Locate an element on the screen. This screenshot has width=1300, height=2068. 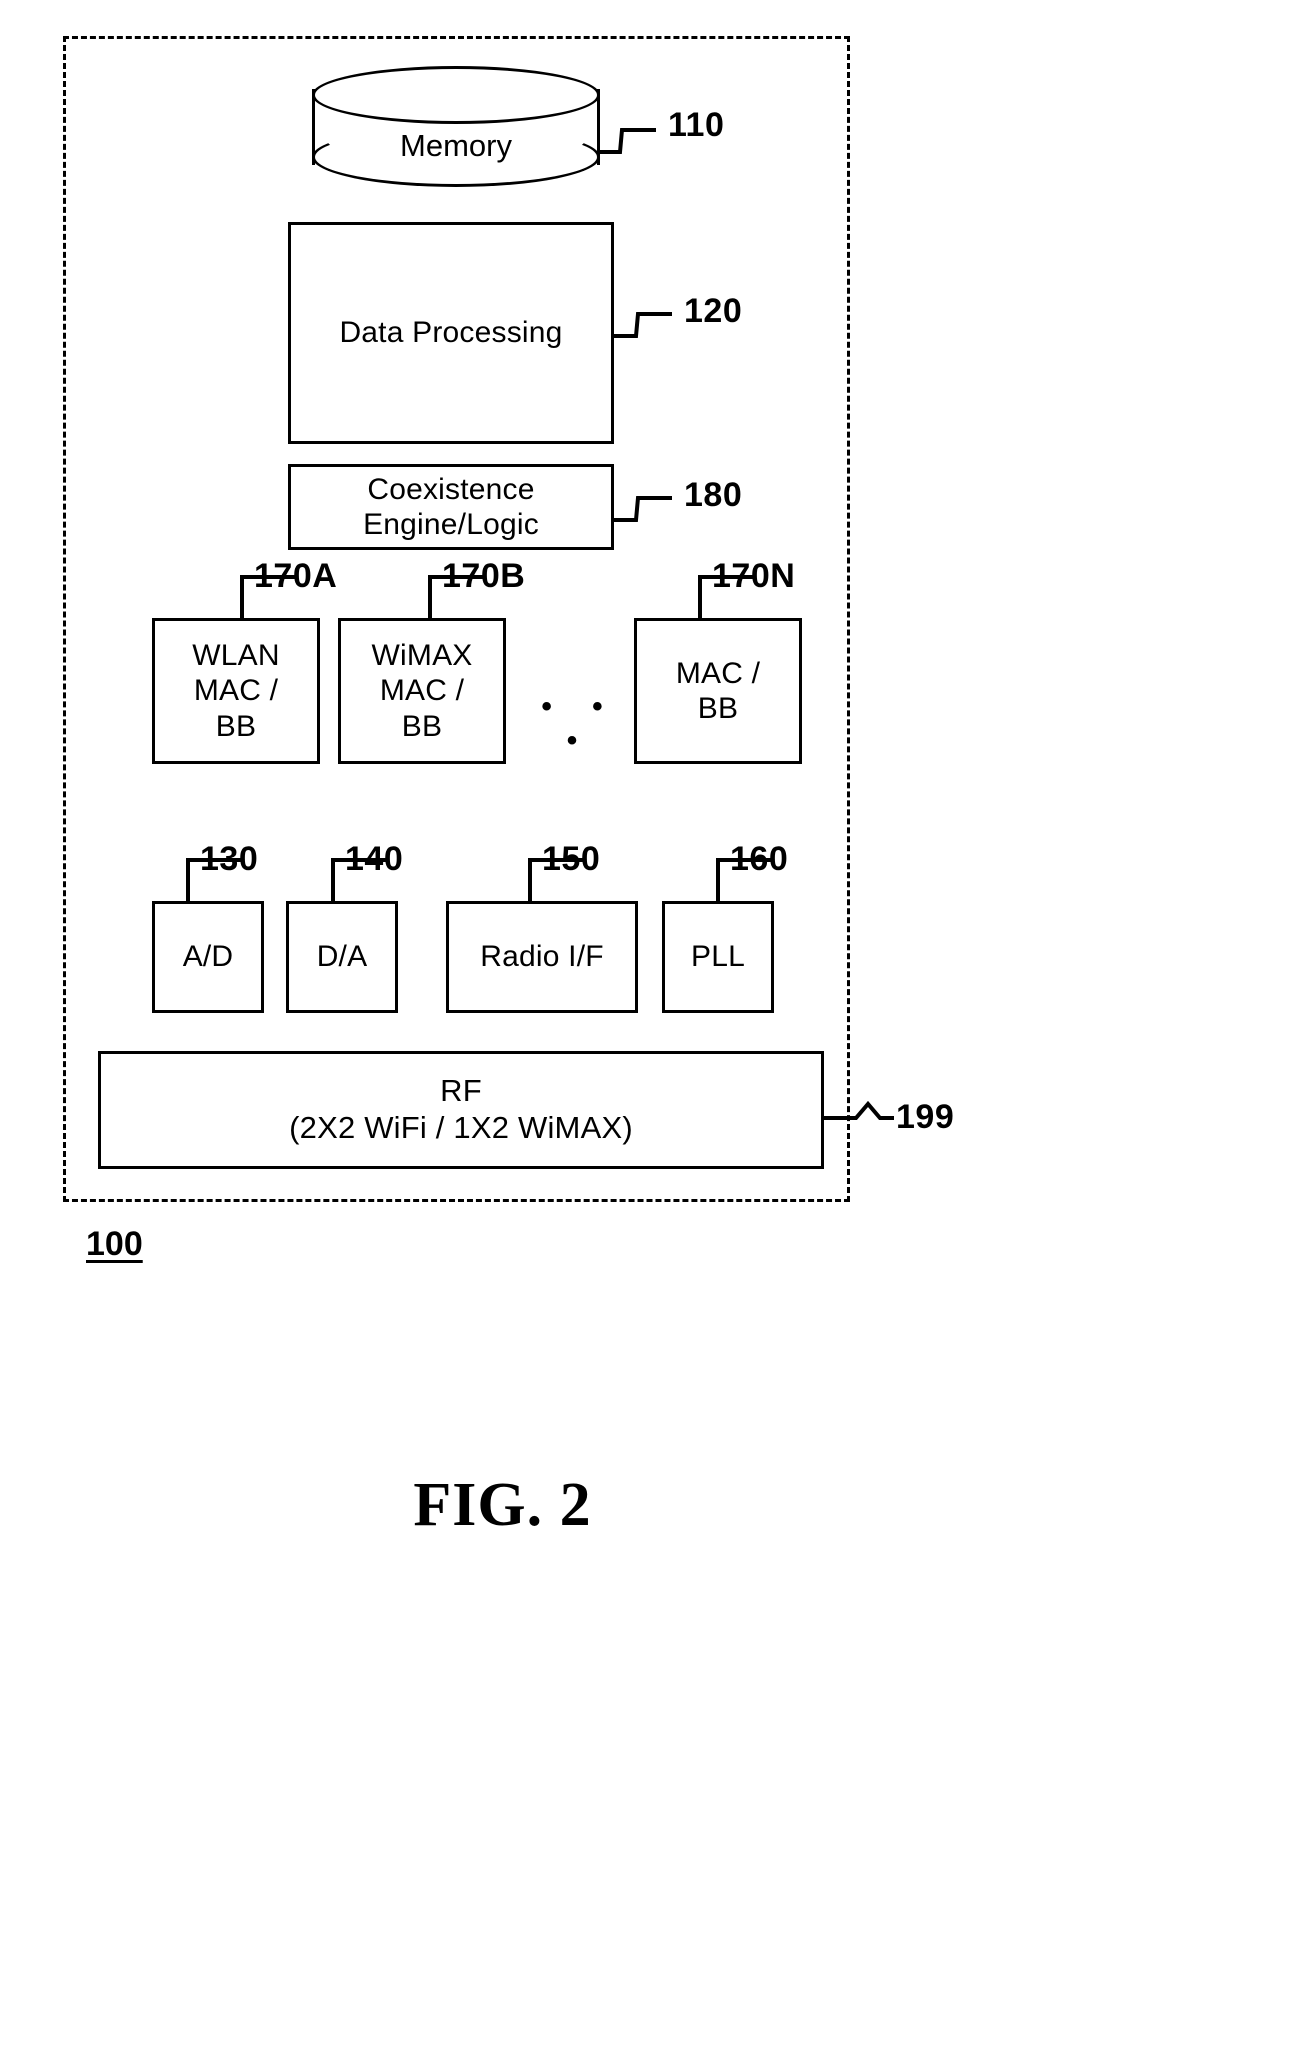
block-wimax-mac-bb: WiMAX MAC / BB is located at coordinates (422, 691).